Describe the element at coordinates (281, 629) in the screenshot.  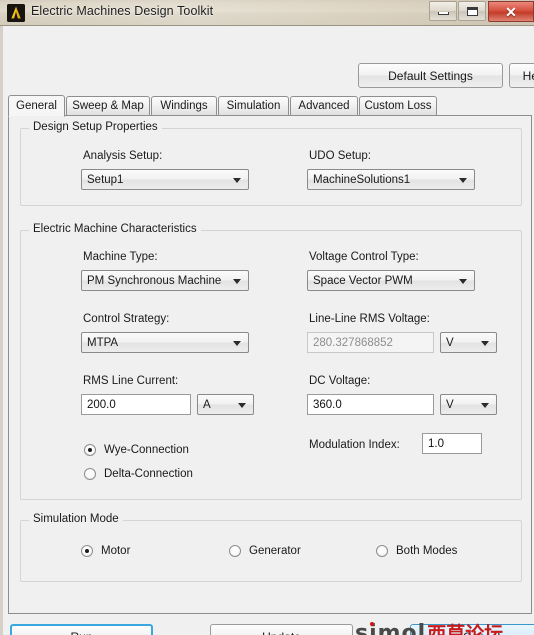
I see `update-button: Update` at that location.